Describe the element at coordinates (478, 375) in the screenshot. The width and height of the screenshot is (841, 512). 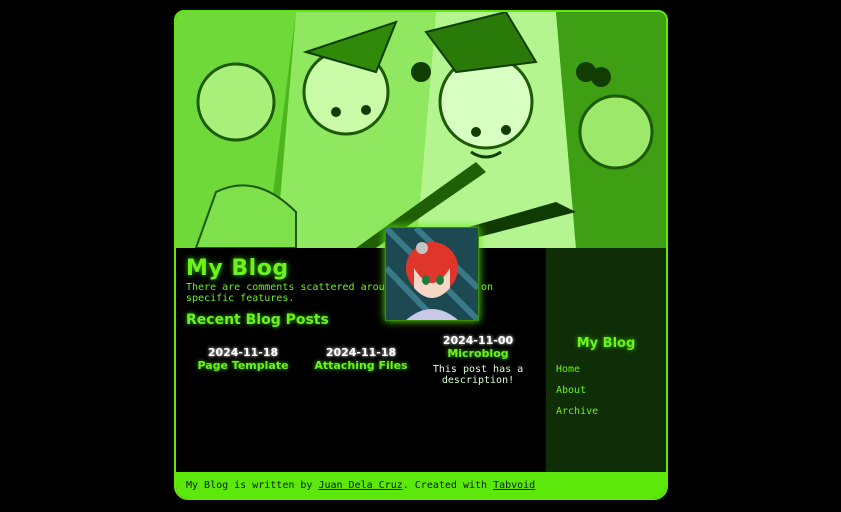
I see `post-description: This post has a description!` at that location.